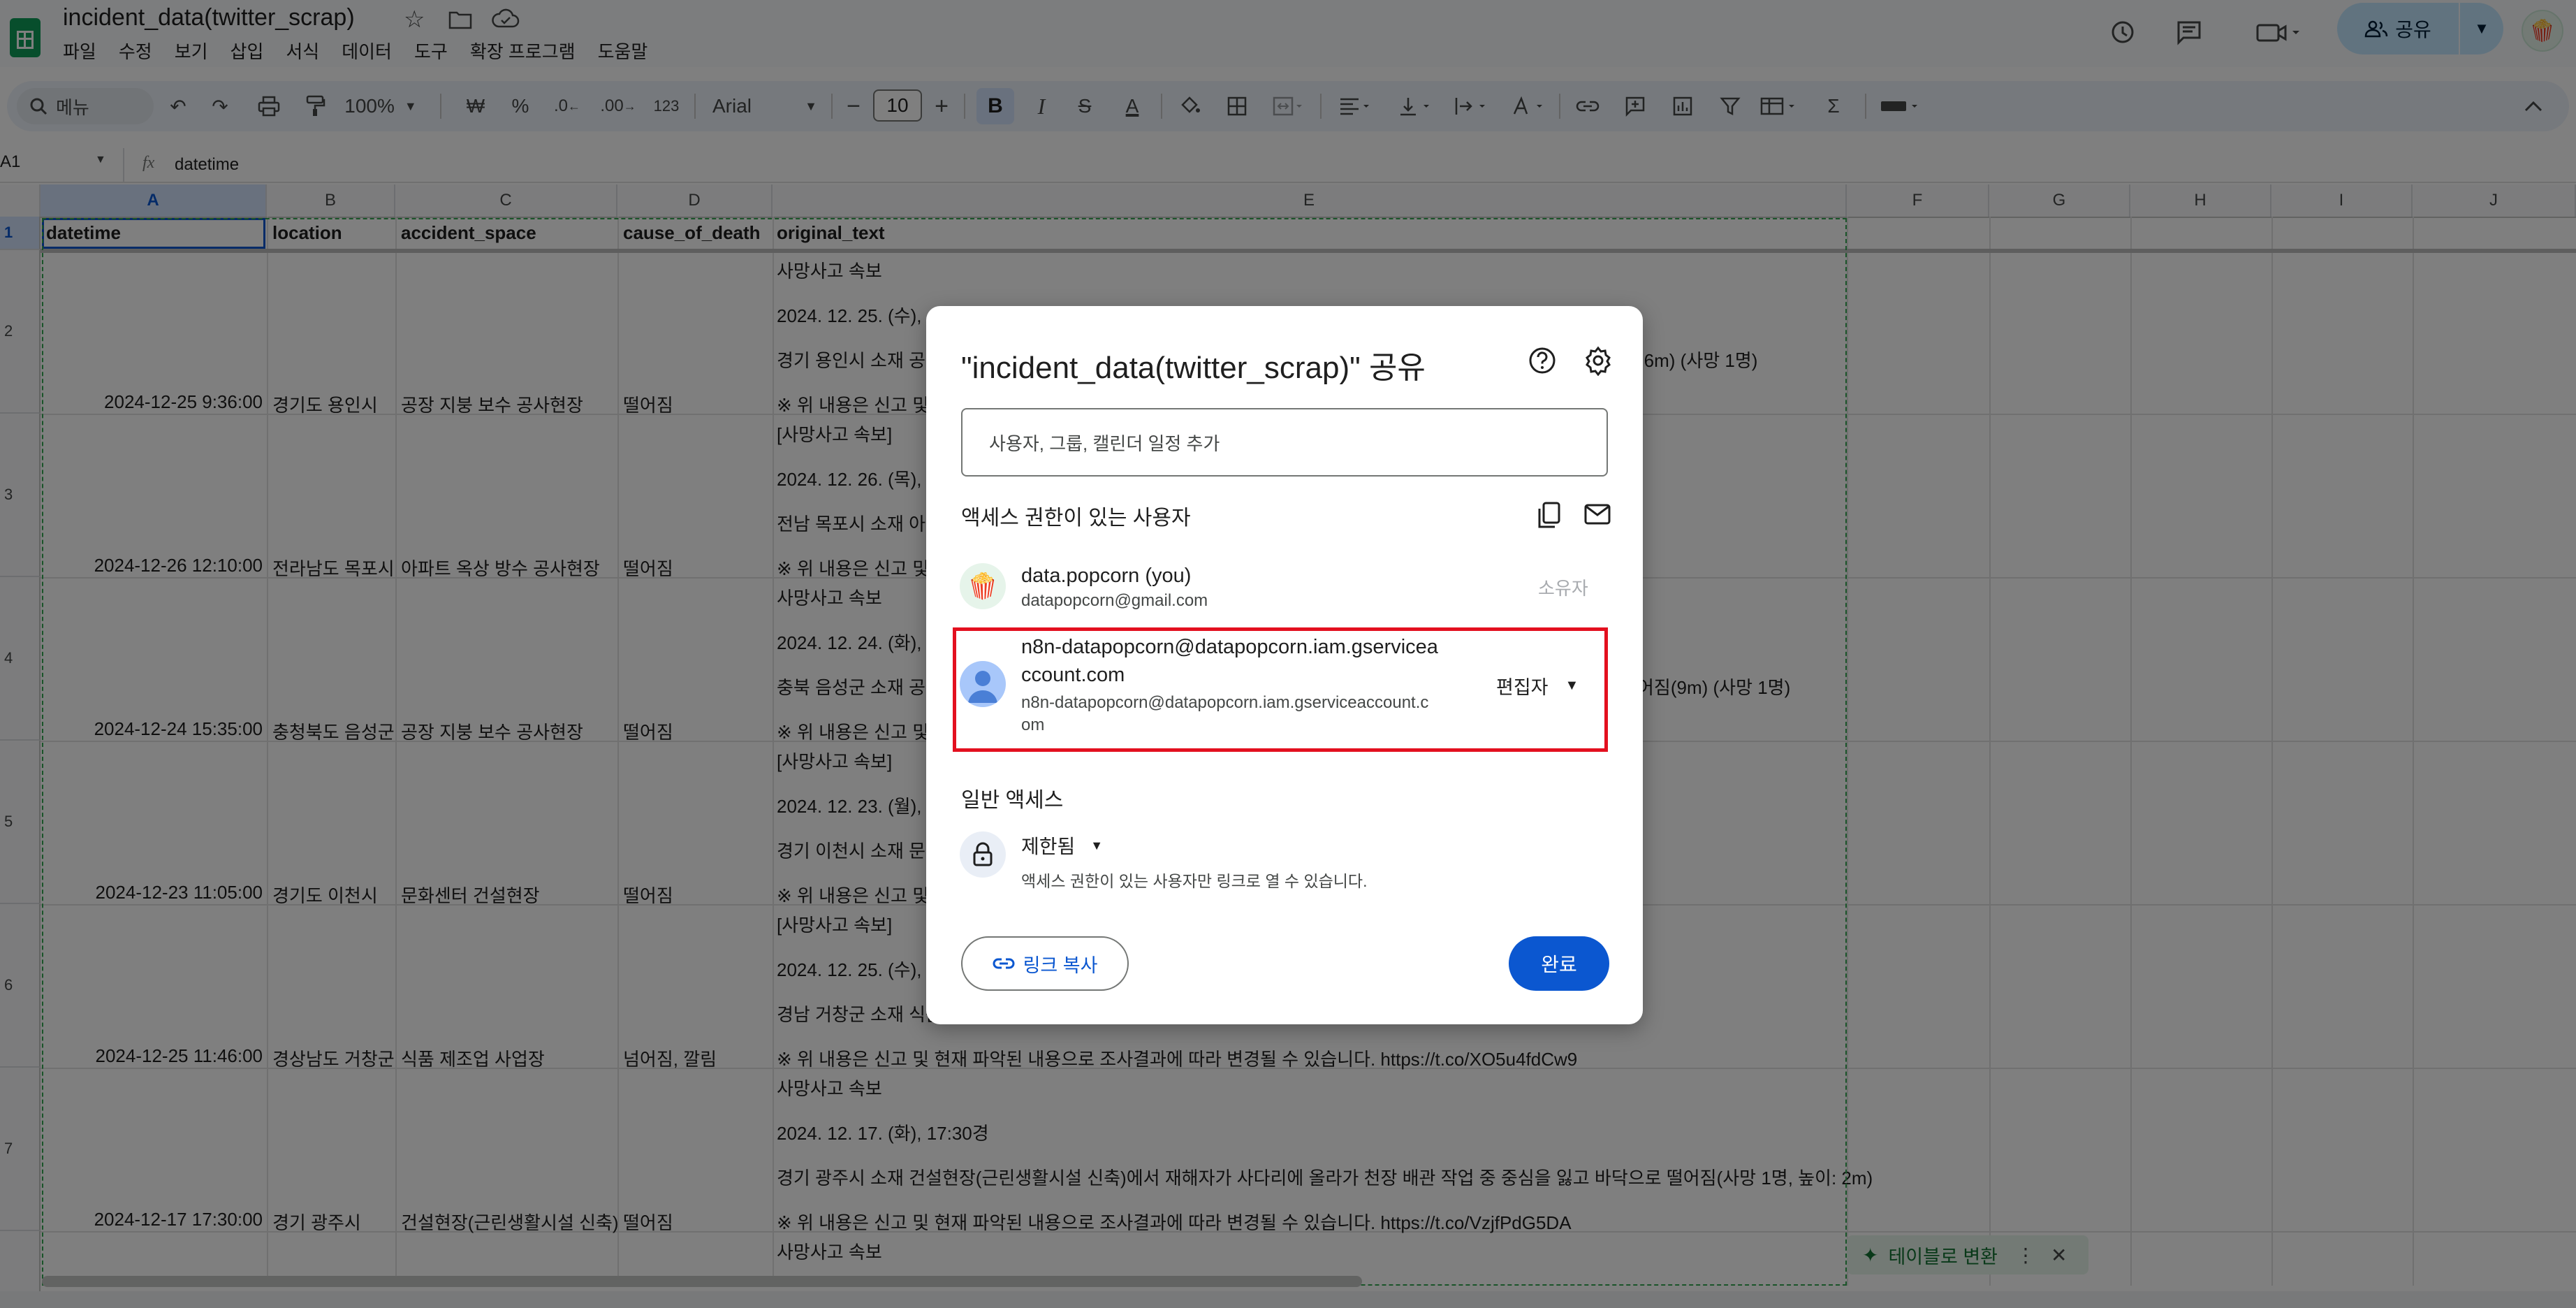  What do you see at coordinates (983, 854) in the screenshot?
I see `lock-icon` at bounding box center [983, 854].